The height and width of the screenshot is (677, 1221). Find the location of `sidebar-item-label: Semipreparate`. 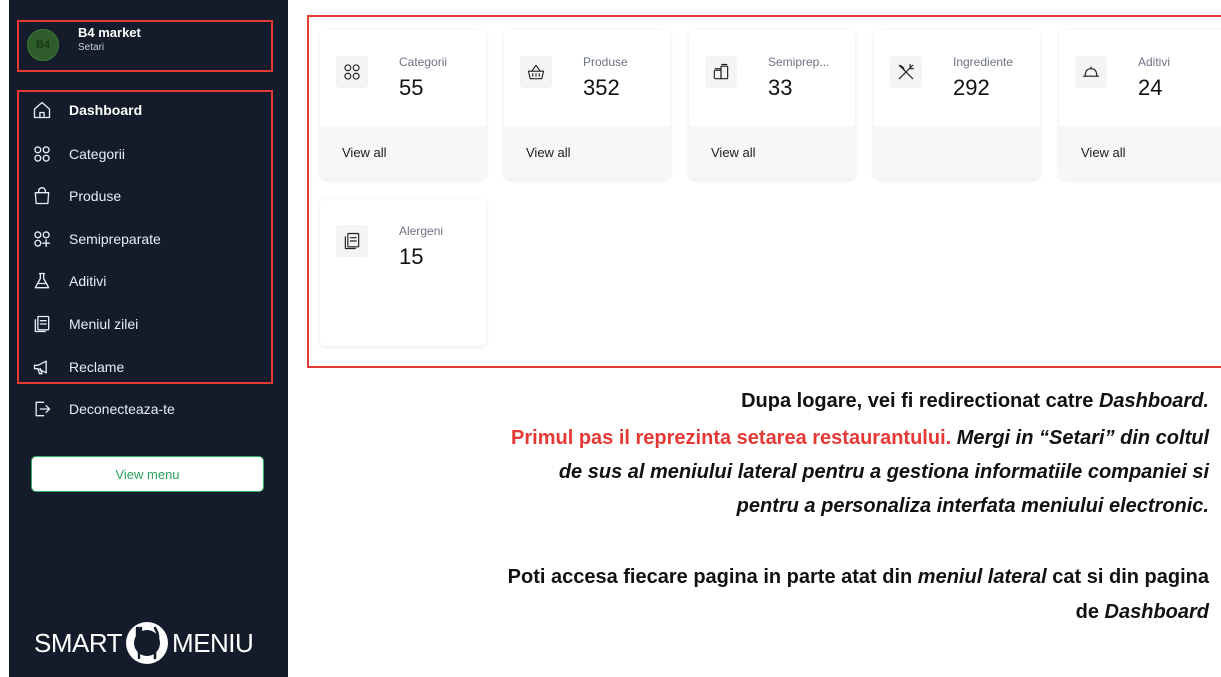

sidebar-item-label: Semipreparate is located at coordinates (115, 239).